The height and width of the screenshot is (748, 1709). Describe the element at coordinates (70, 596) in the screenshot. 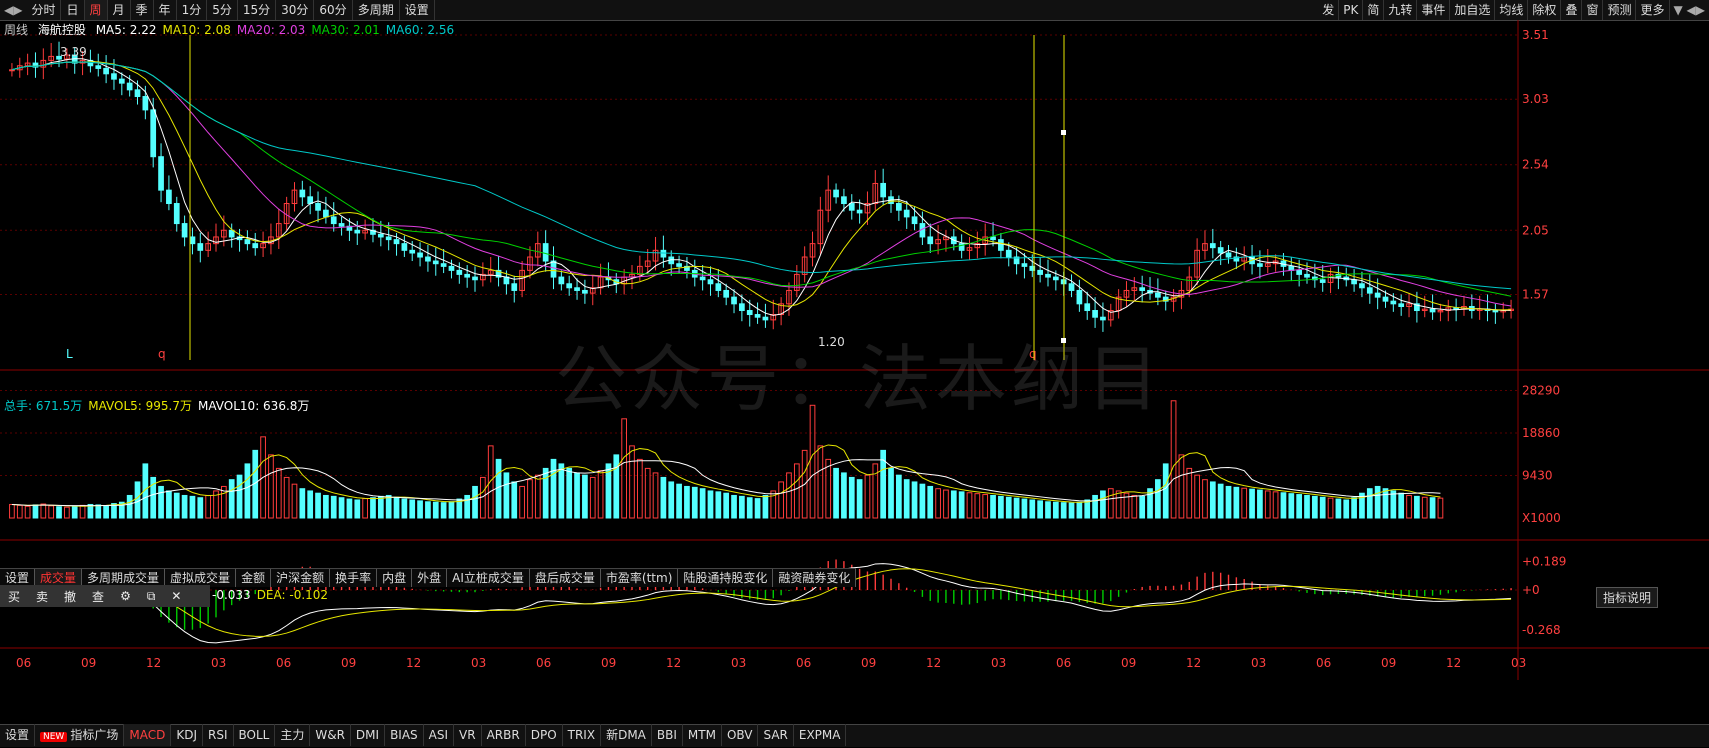

I see `trade-button-2: 撤` at that location.